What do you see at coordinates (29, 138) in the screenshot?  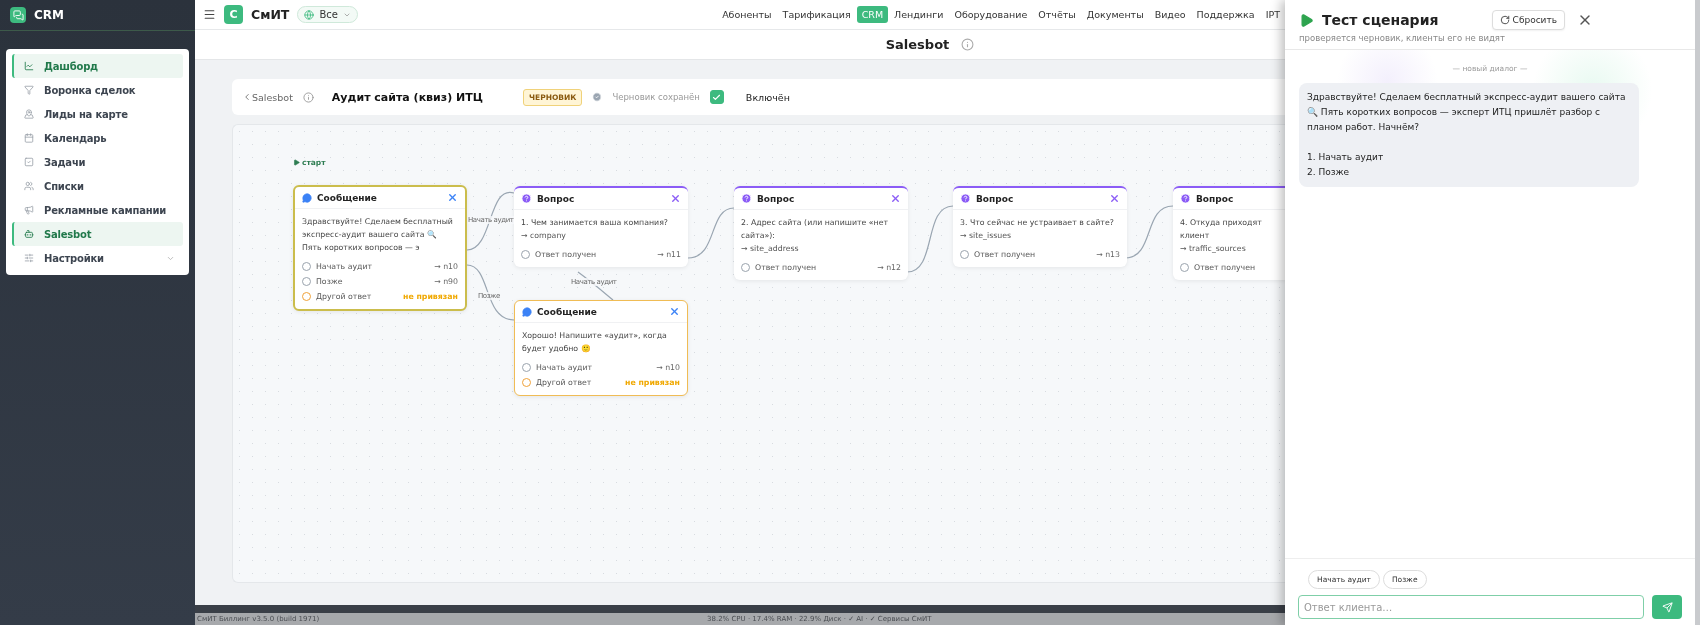 I see `calendar-icon` at bounding box center [29, 138].